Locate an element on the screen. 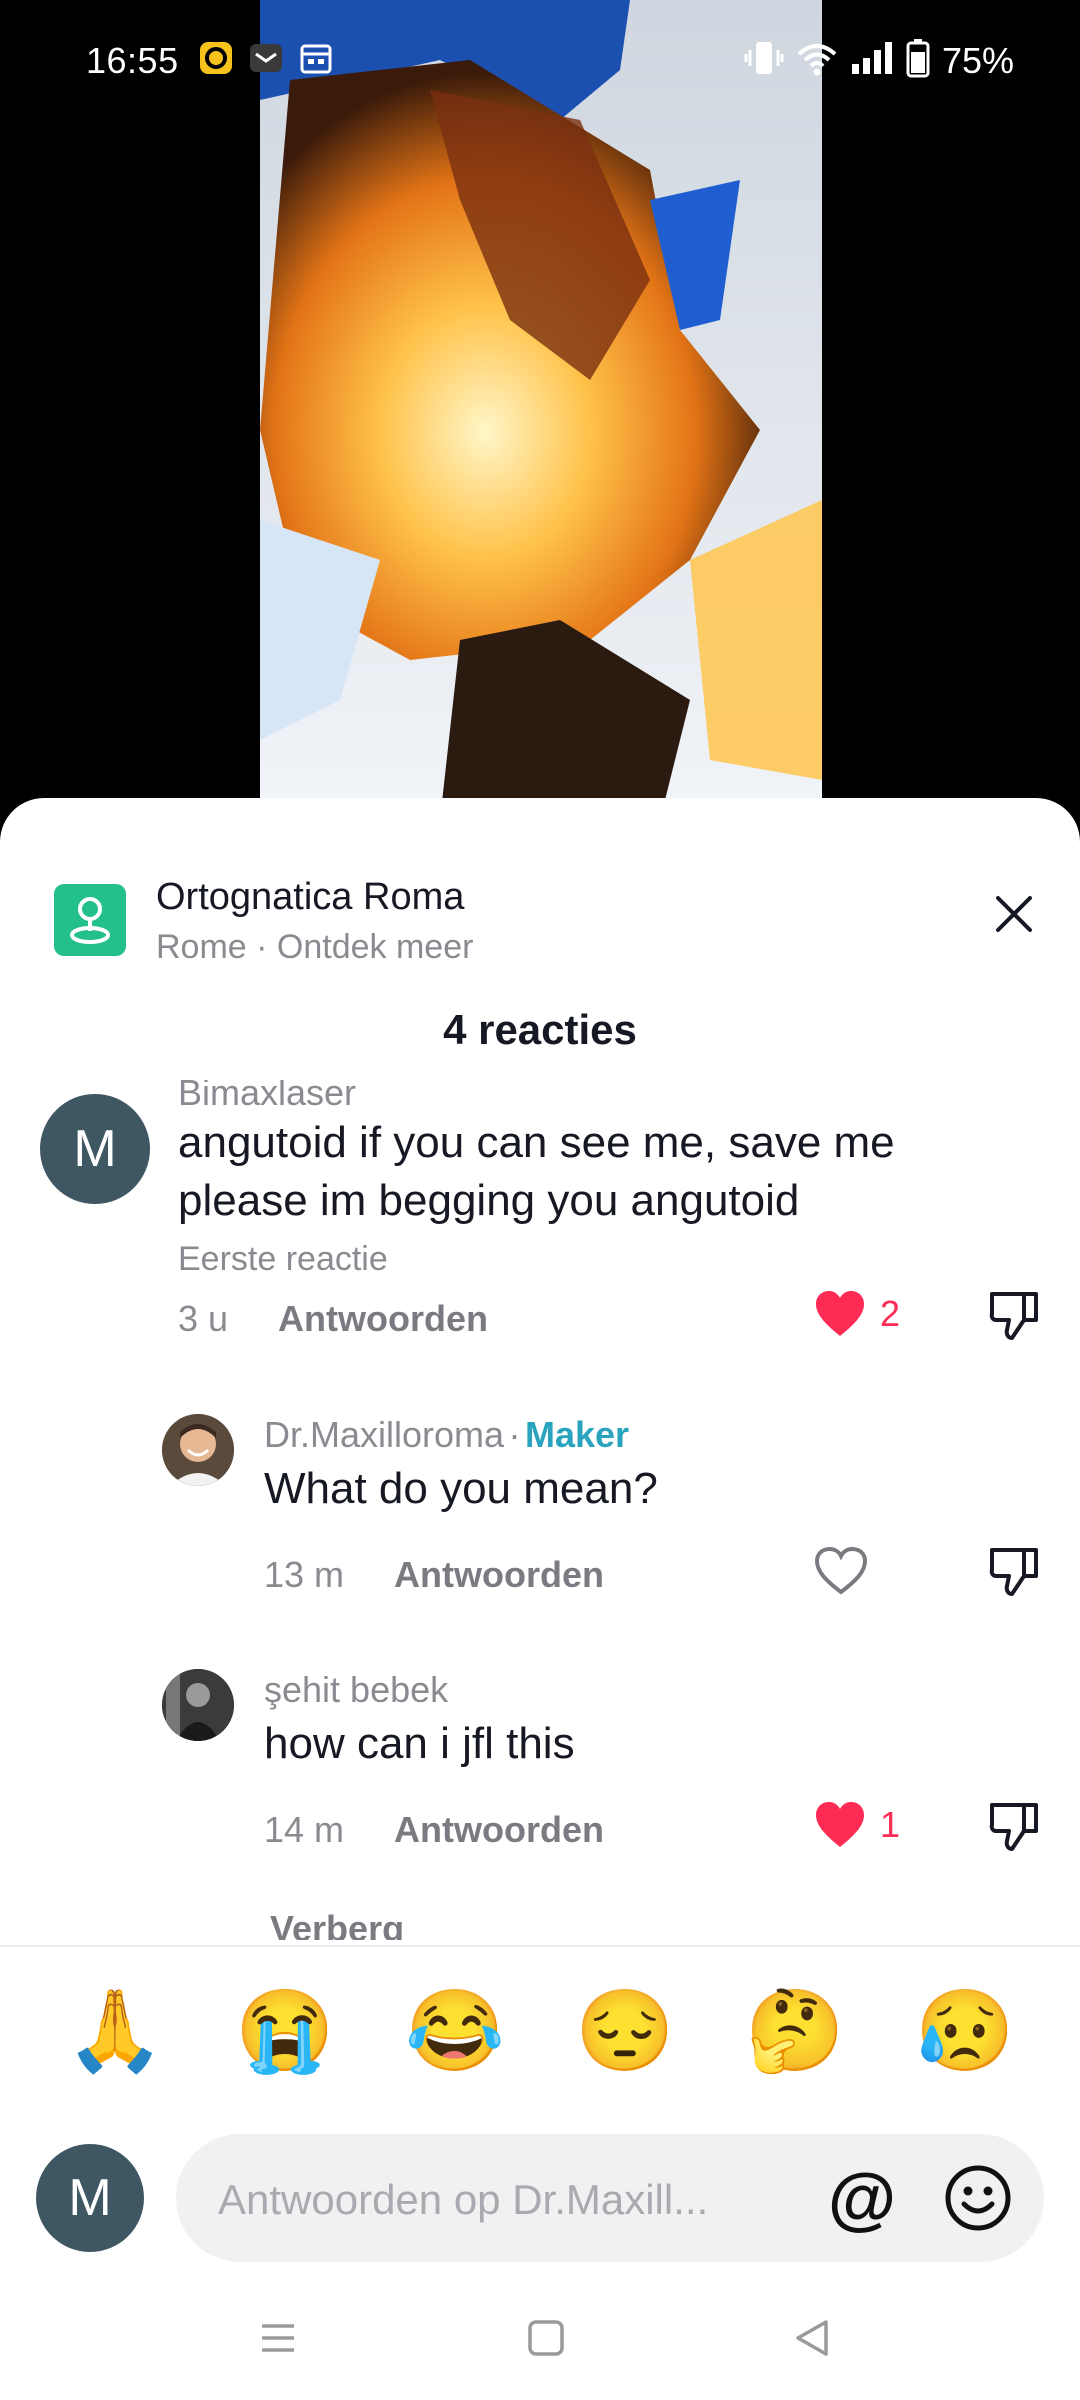  signal-icon is located at coordinates (872, 60).